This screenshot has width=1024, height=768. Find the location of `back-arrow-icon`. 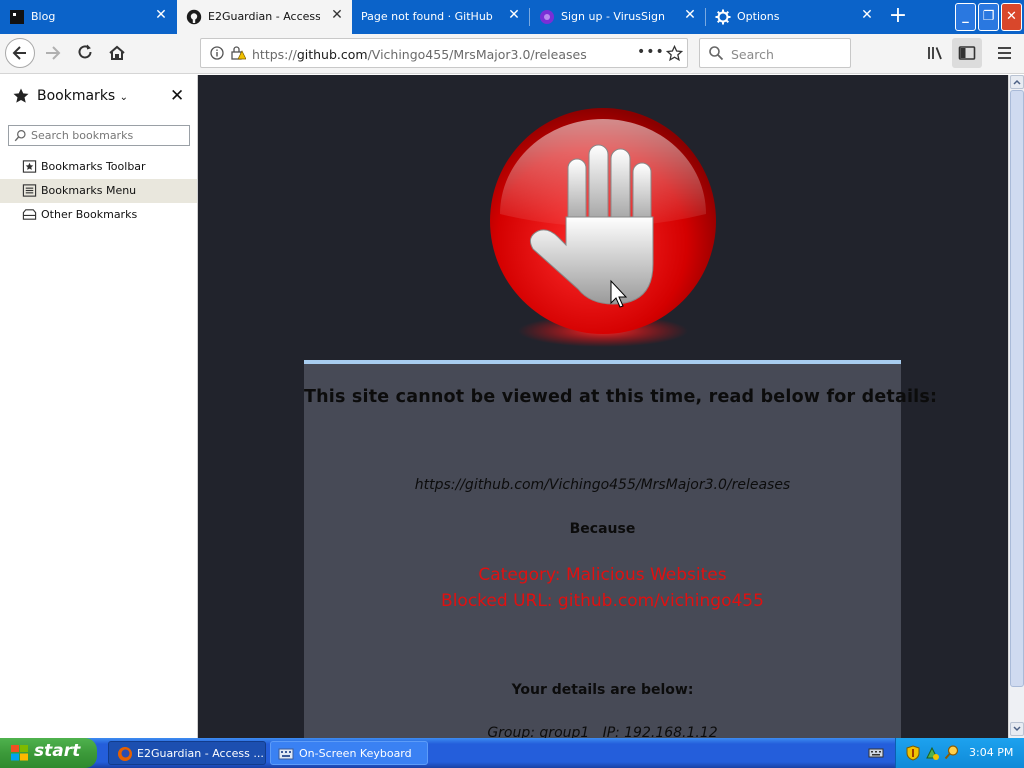

back-arrow-icon is located at coordinates (19, 53).